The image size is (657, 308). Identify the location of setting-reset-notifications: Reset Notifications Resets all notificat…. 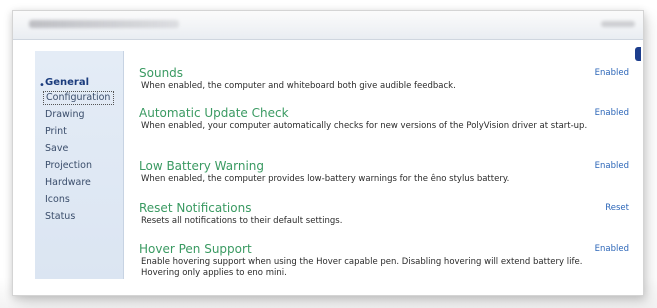
(389, 214).